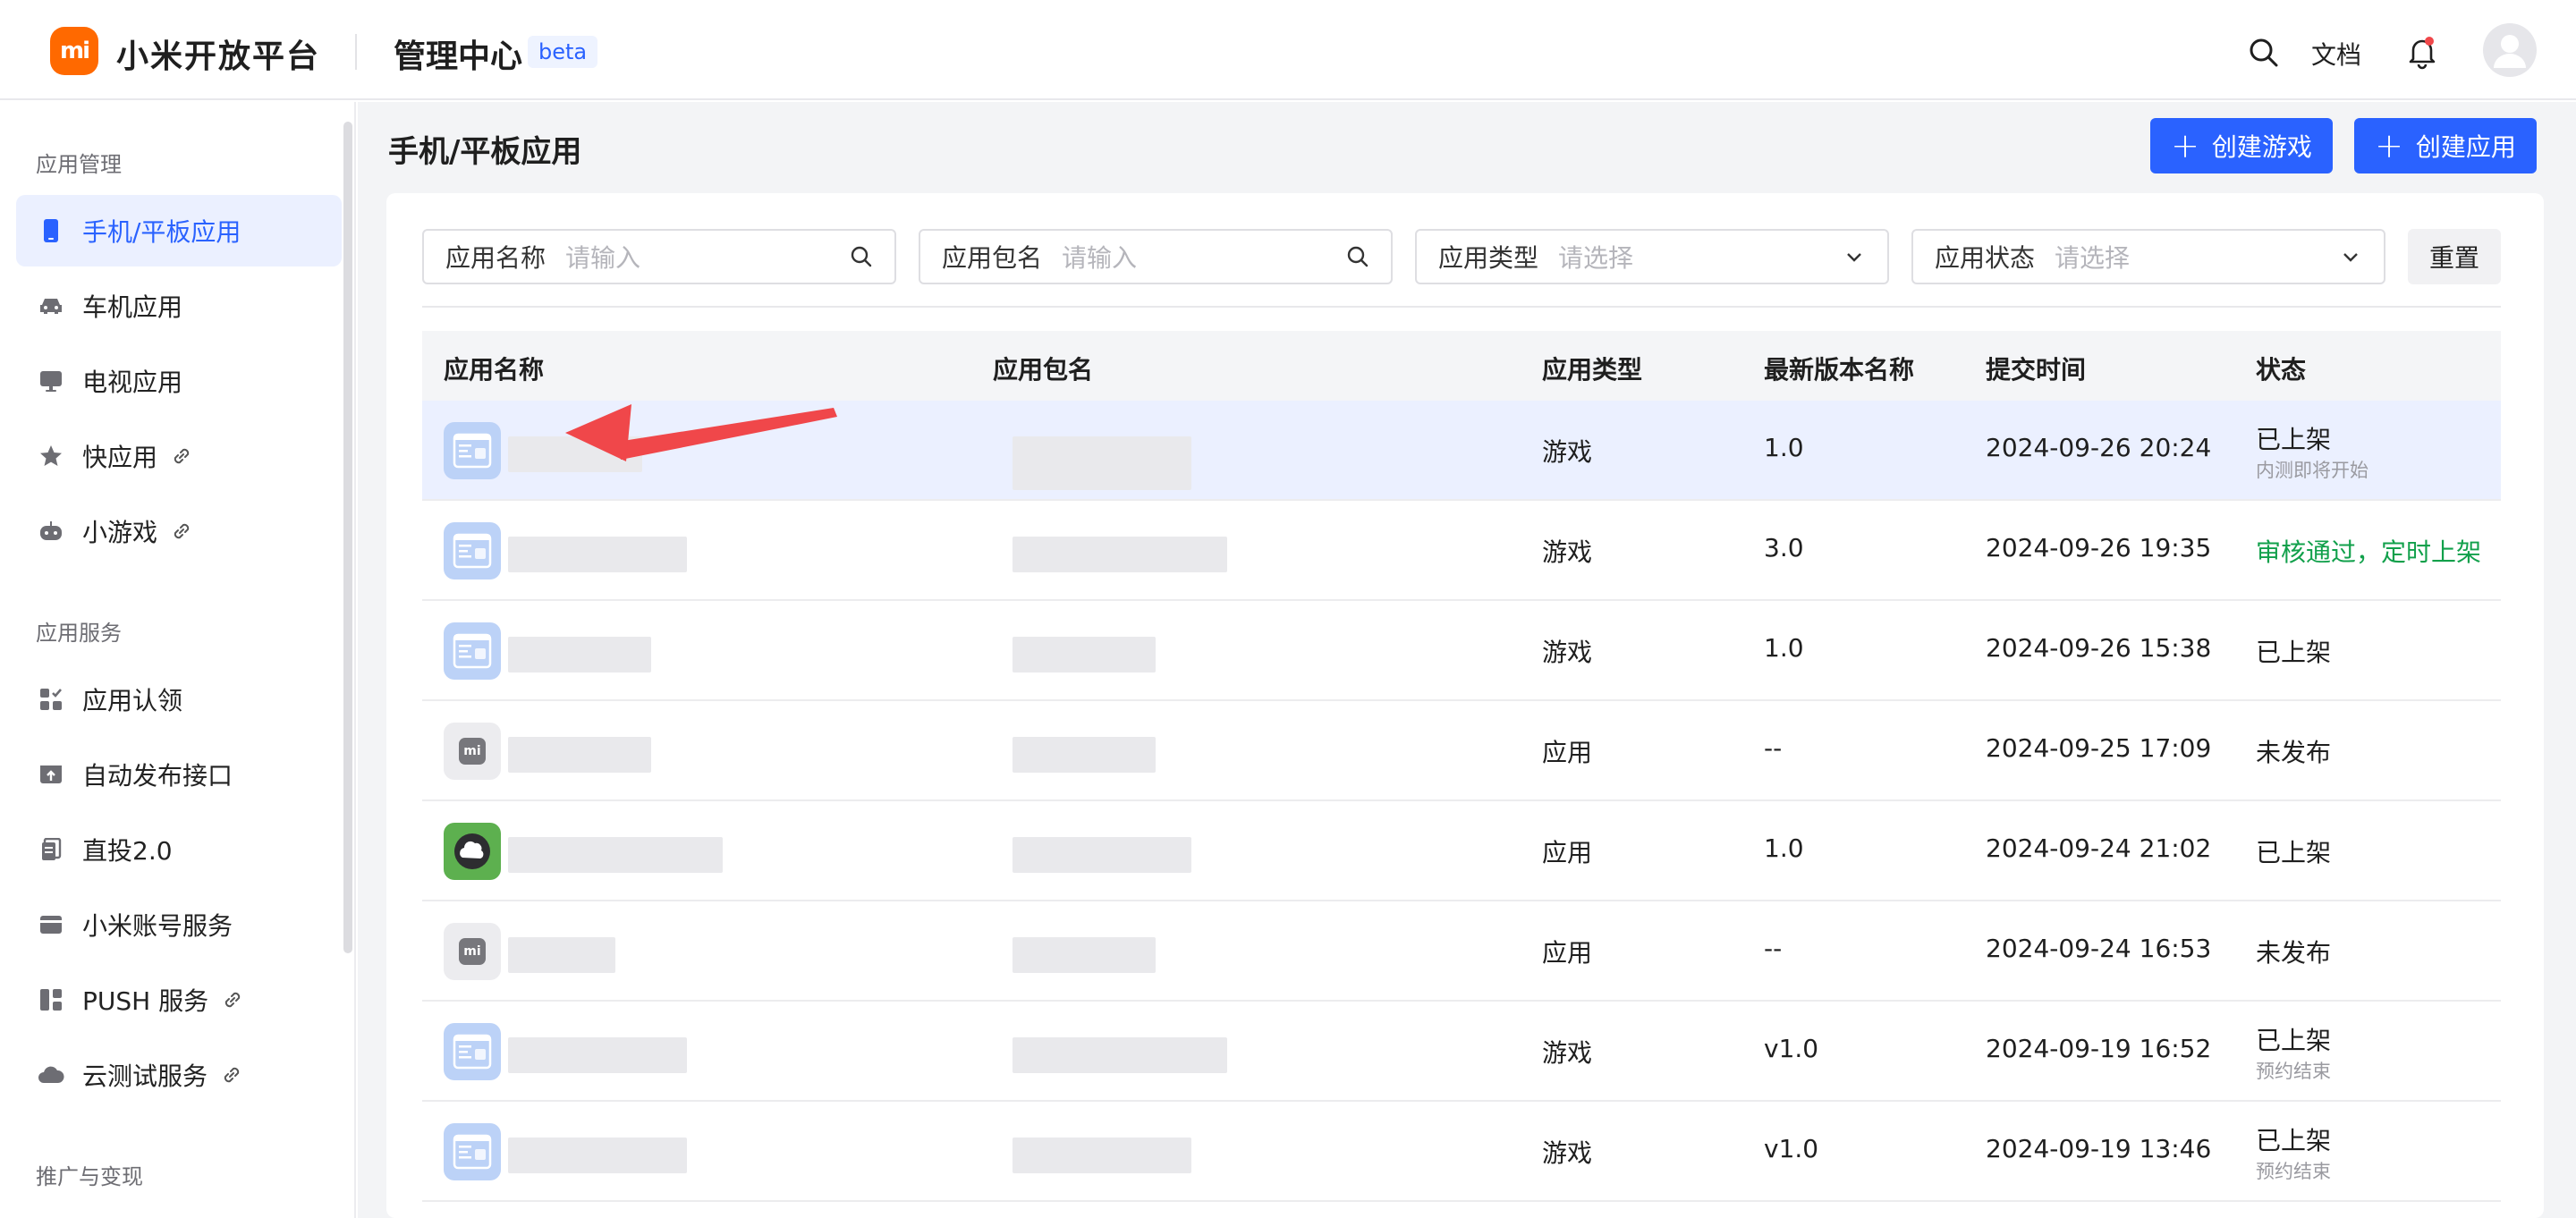 The height and width of the screenshot is (1218, 2576). Describe the element at coordinates (1043, 370) in the screenshot. I see `column-header: 应用包名` at that location.